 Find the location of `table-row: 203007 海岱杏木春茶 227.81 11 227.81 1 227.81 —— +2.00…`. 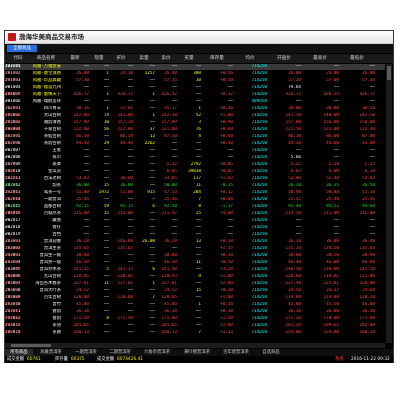

table-row: 203007 海岱杏木春茶 227.81 11 227.81 1 227.81 —— +2.00… is located at coordinates (195, 284).